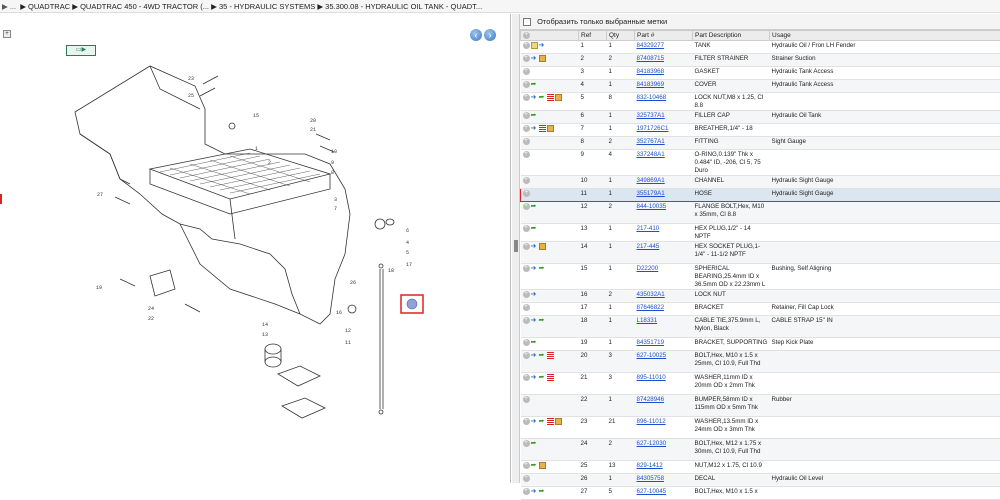 Image resolution: width=1000 pixels, height=500 pixels. What do you see at coordinates (760, 195) in the screenshot?
I see `table-row: +111355179A1HOSEHydraulic Sight Gauge` at bounding box center [760, 195].